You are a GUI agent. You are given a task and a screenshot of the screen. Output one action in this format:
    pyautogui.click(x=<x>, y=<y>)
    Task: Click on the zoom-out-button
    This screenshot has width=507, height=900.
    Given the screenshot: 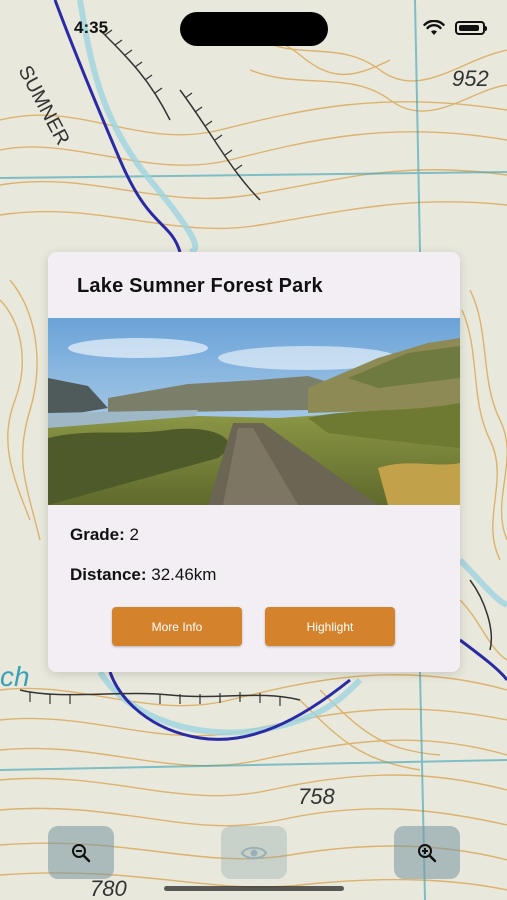 What is the action you would take?
    pyautogui.click(x=81, y=852)
    